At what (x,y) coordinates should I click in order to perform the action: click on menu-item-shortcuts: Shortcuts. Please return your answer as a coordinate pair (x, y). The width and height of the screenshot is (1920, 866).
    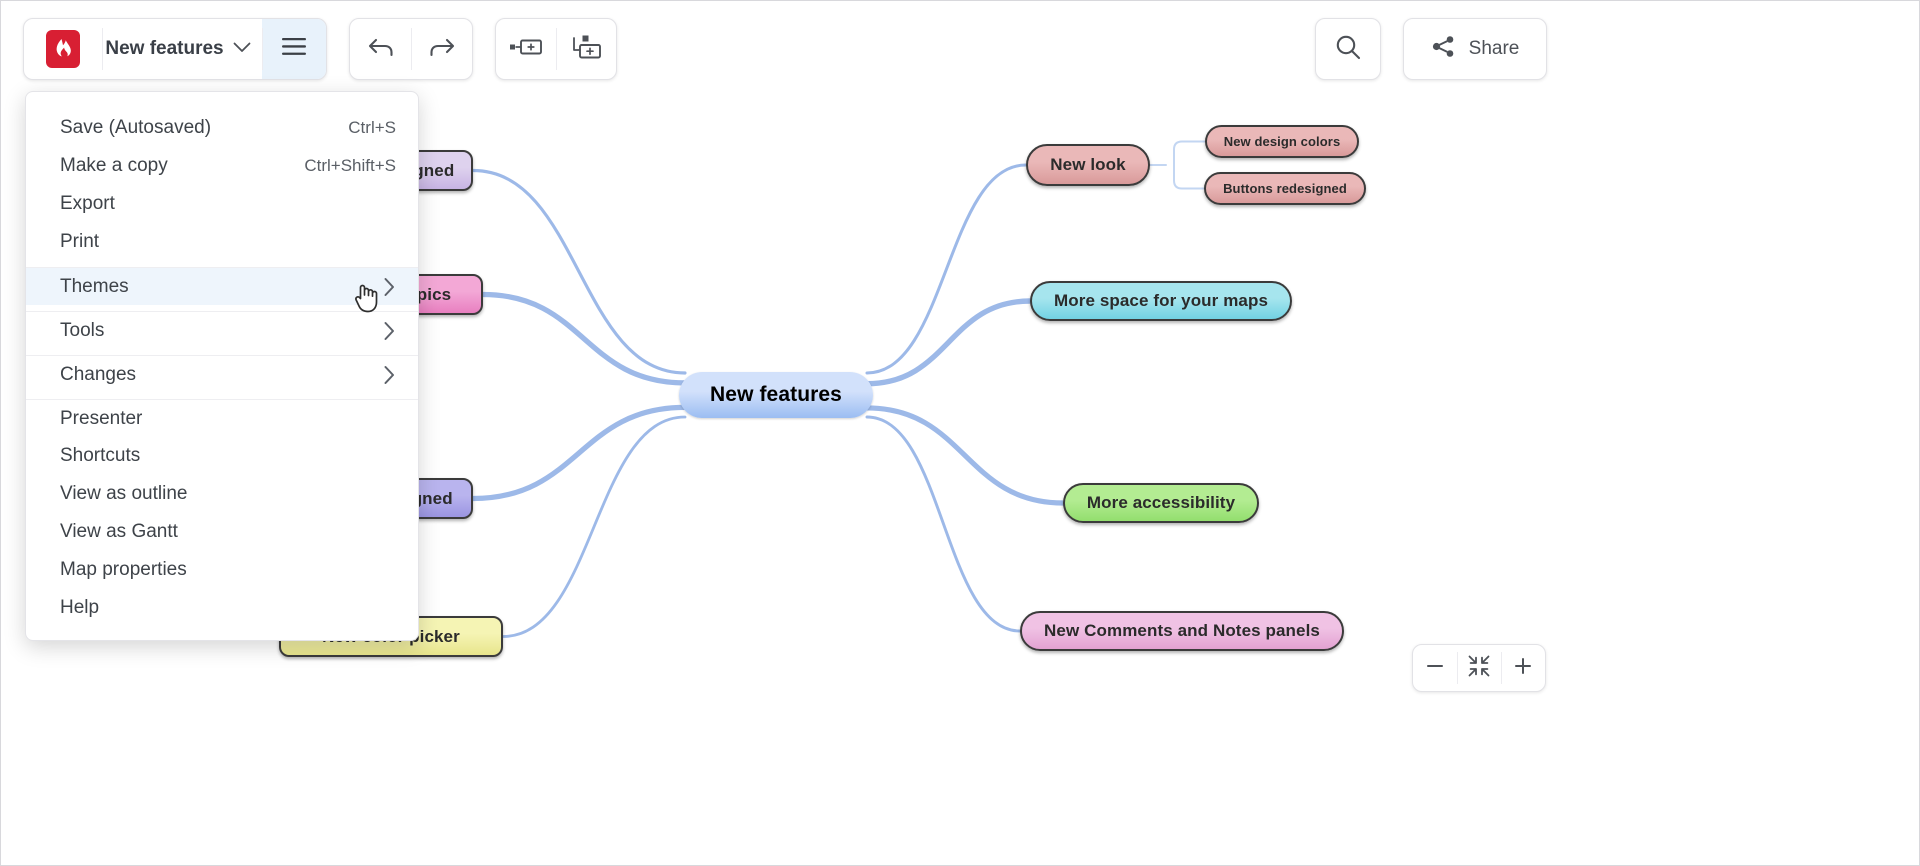
    Looking at the image, I should click on (222, 456).